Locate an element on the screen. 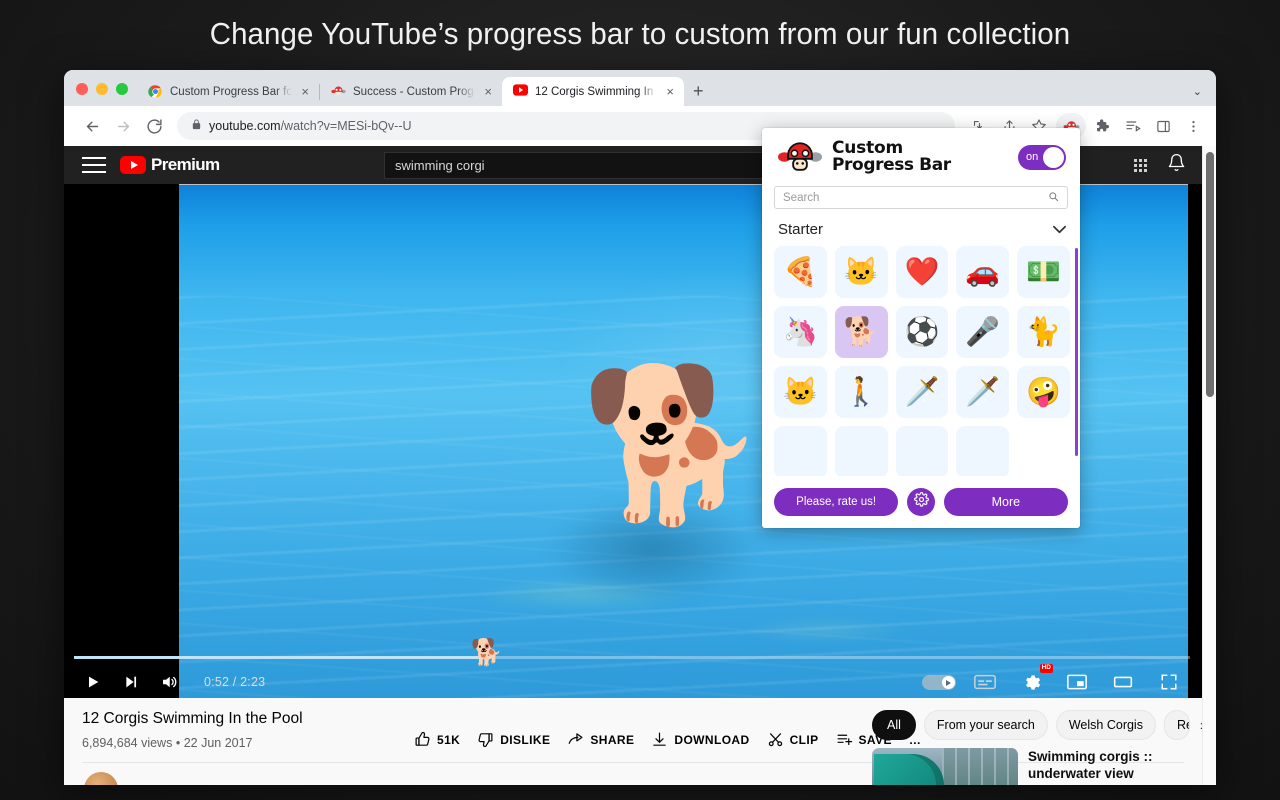 The width and height of the screenshot is (1280, 800). guide-menu-button is located at coordinates (94, 165).